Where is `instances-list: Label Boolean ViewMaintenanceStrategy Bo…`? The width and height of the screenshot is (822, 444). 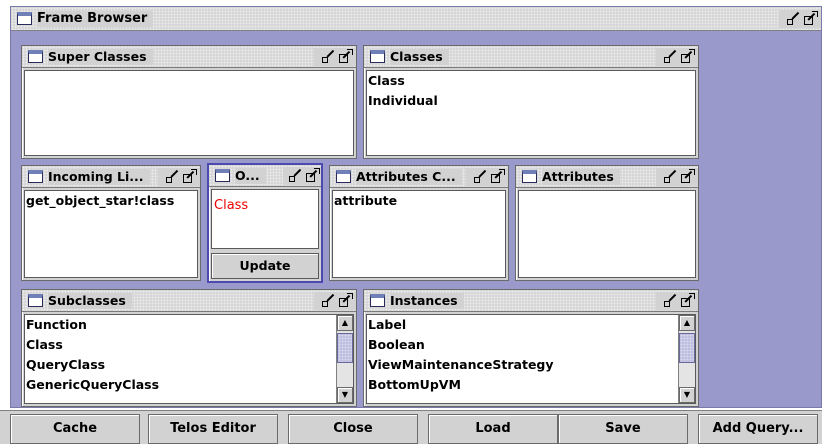 instances-list: Label Boolean ViewMaintenanceStrategy Bo… is located at coordinates (531, 359).